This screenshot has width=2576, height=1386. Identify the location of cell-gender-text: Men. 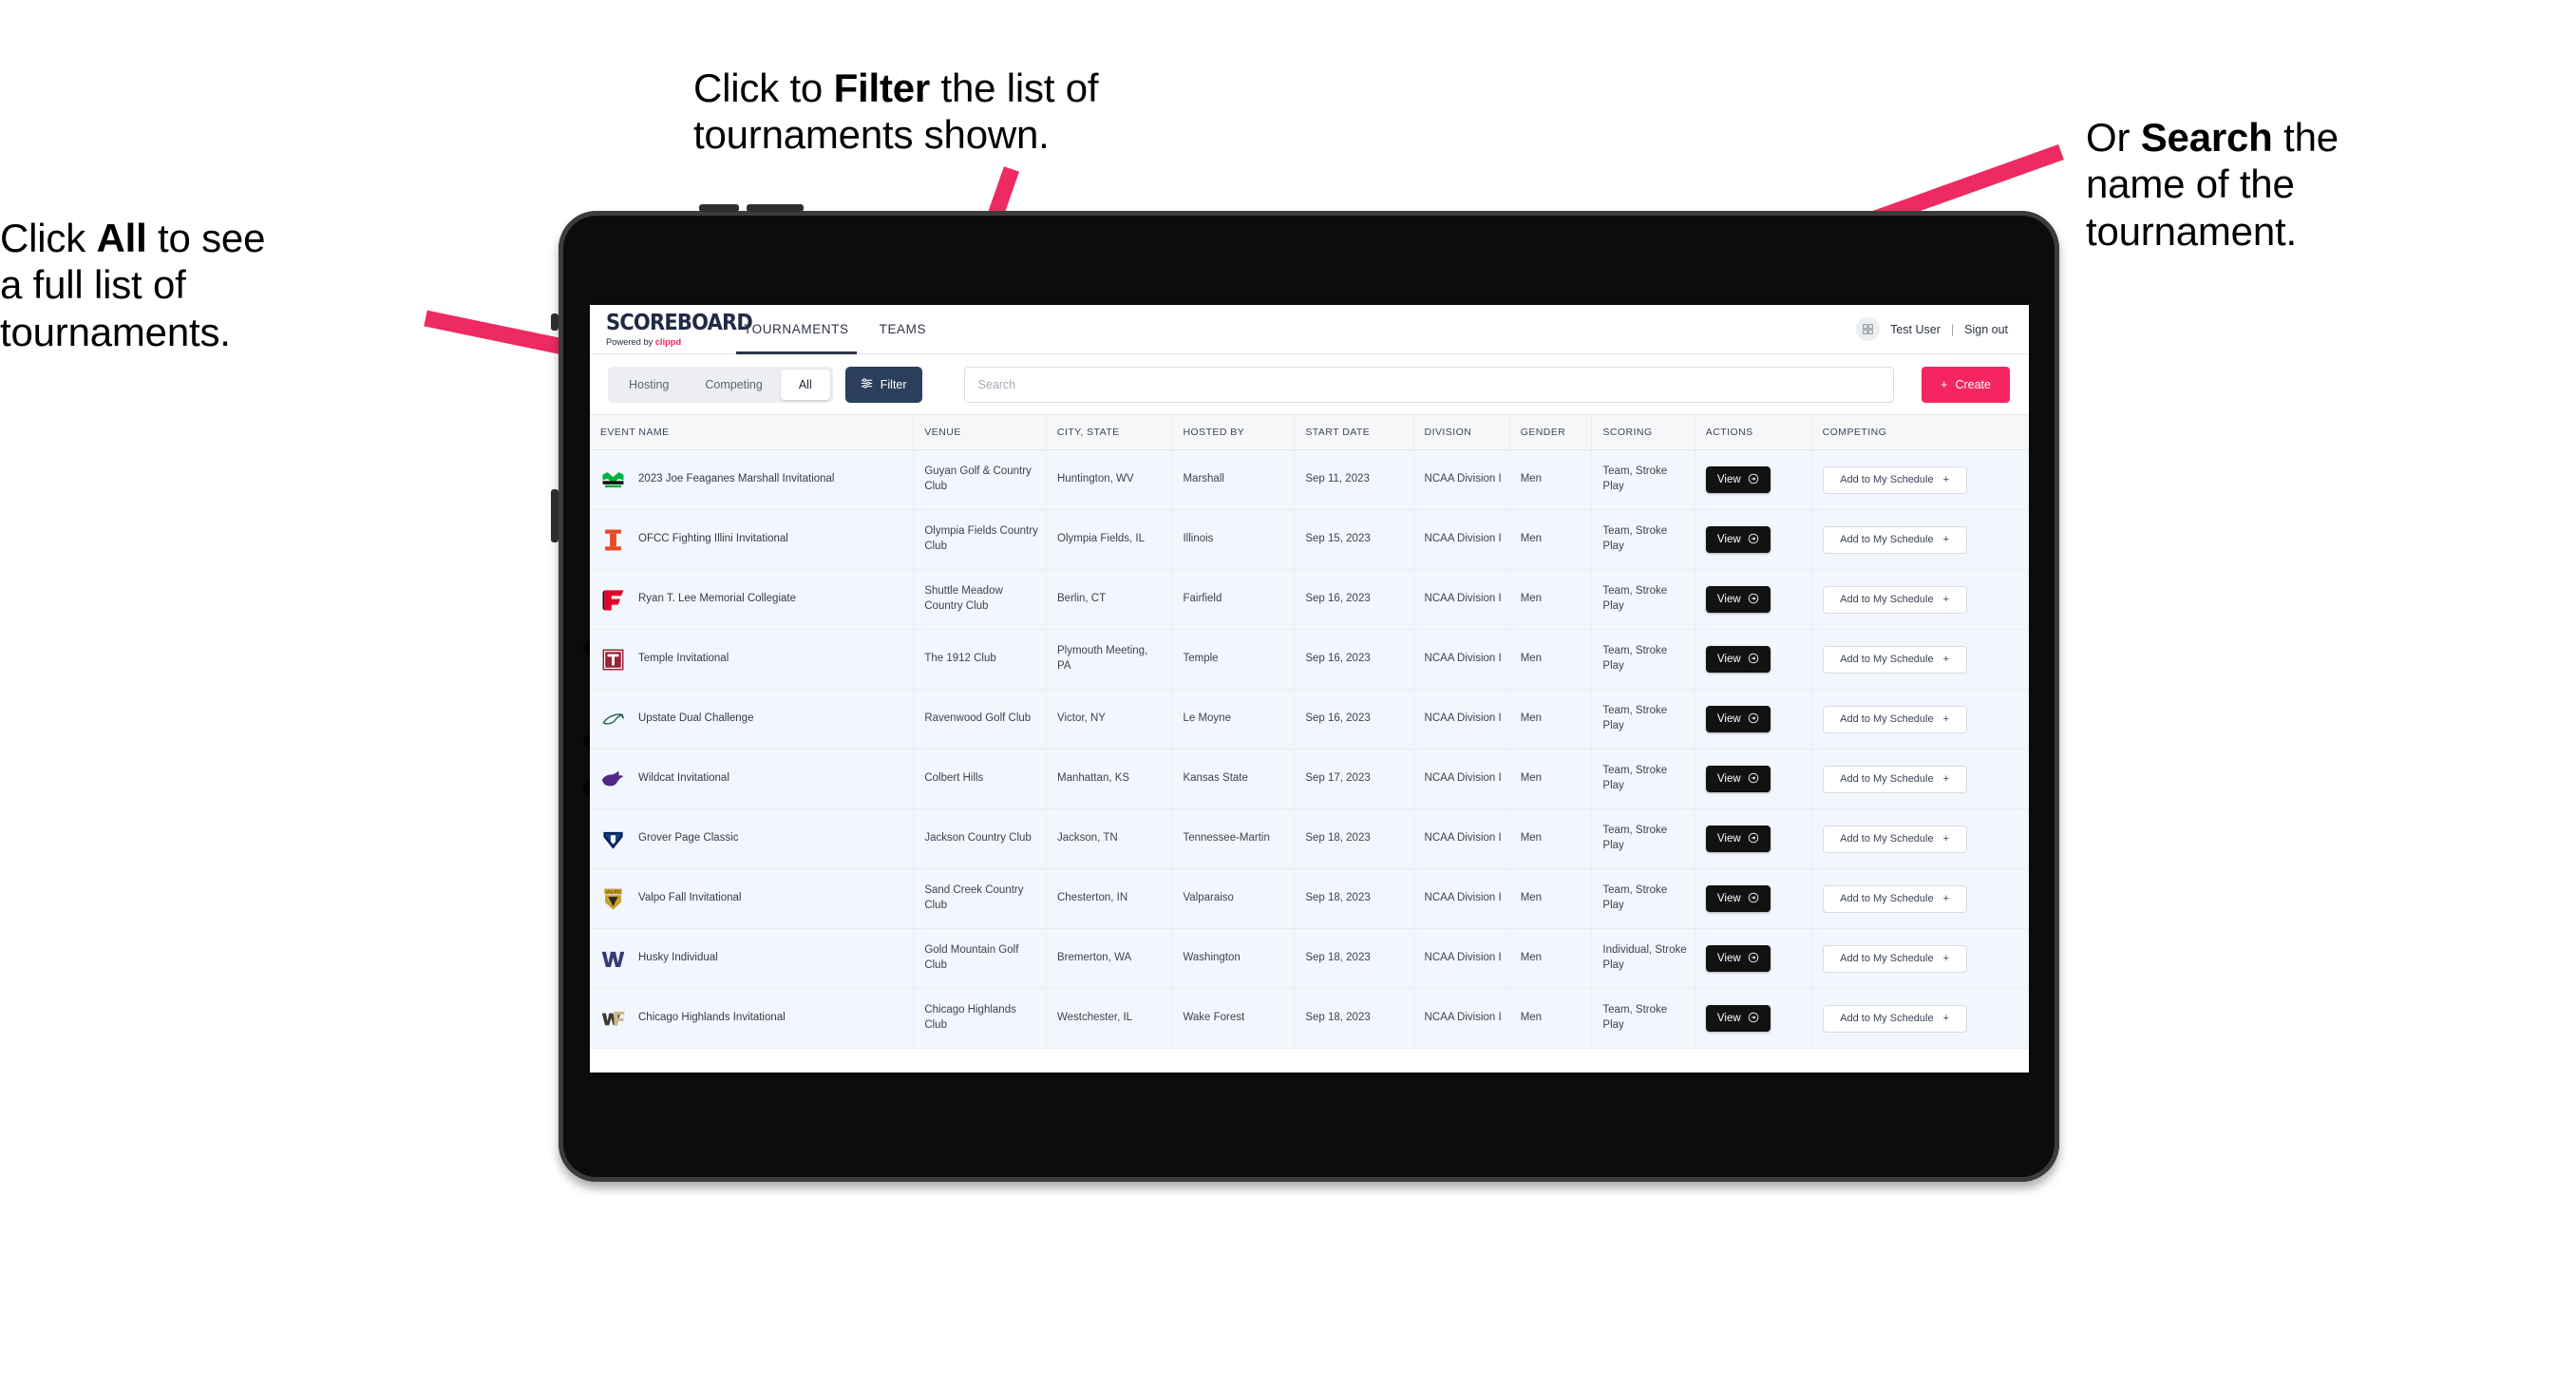
(1531, 479).